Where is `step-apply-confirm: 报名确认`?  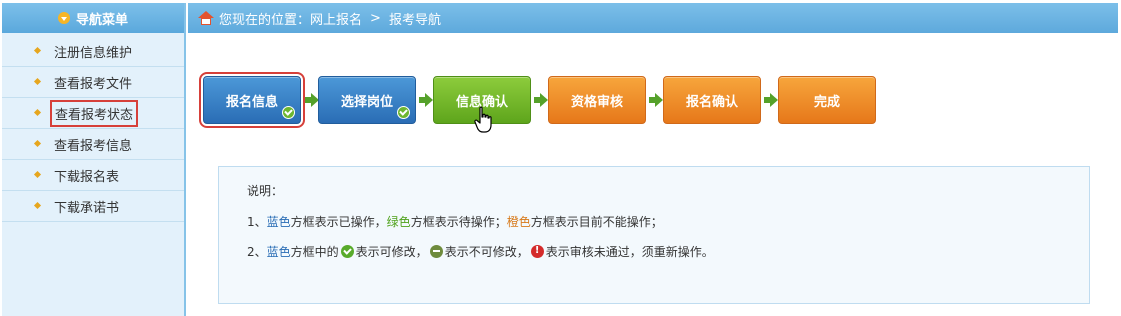 step-apply-confirm: 报名确认 is located at coordinates (712, 100).